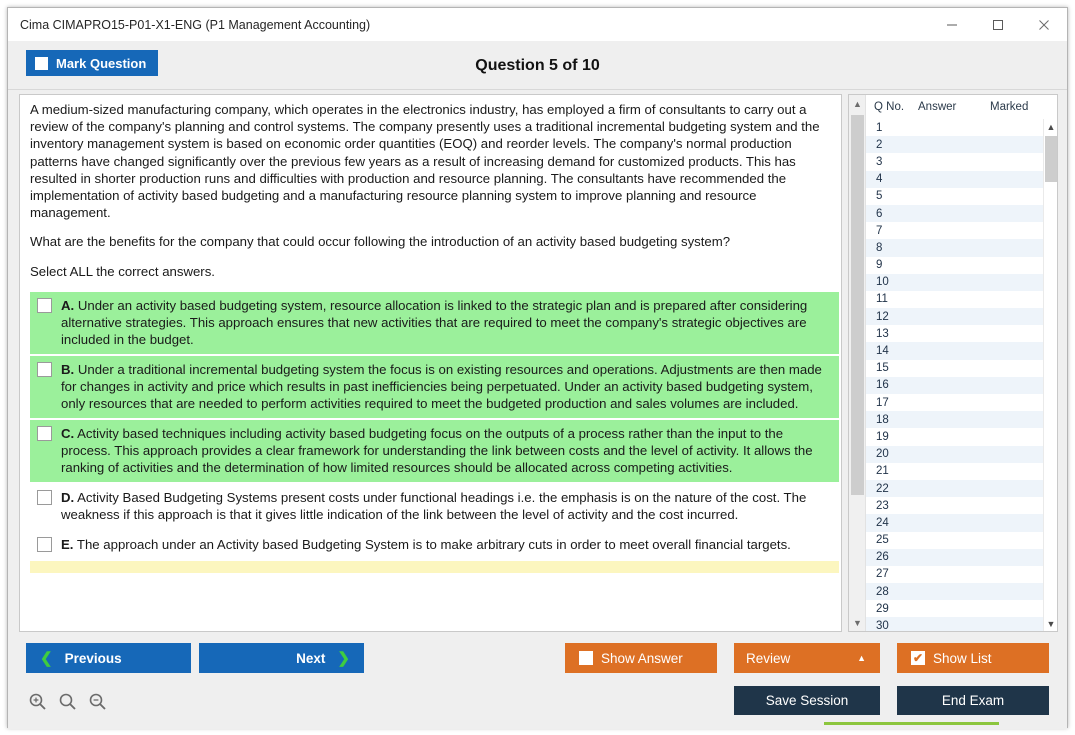 The image size is (1075, 735). I want to click on row-question-number: 9, so click(879, 265).